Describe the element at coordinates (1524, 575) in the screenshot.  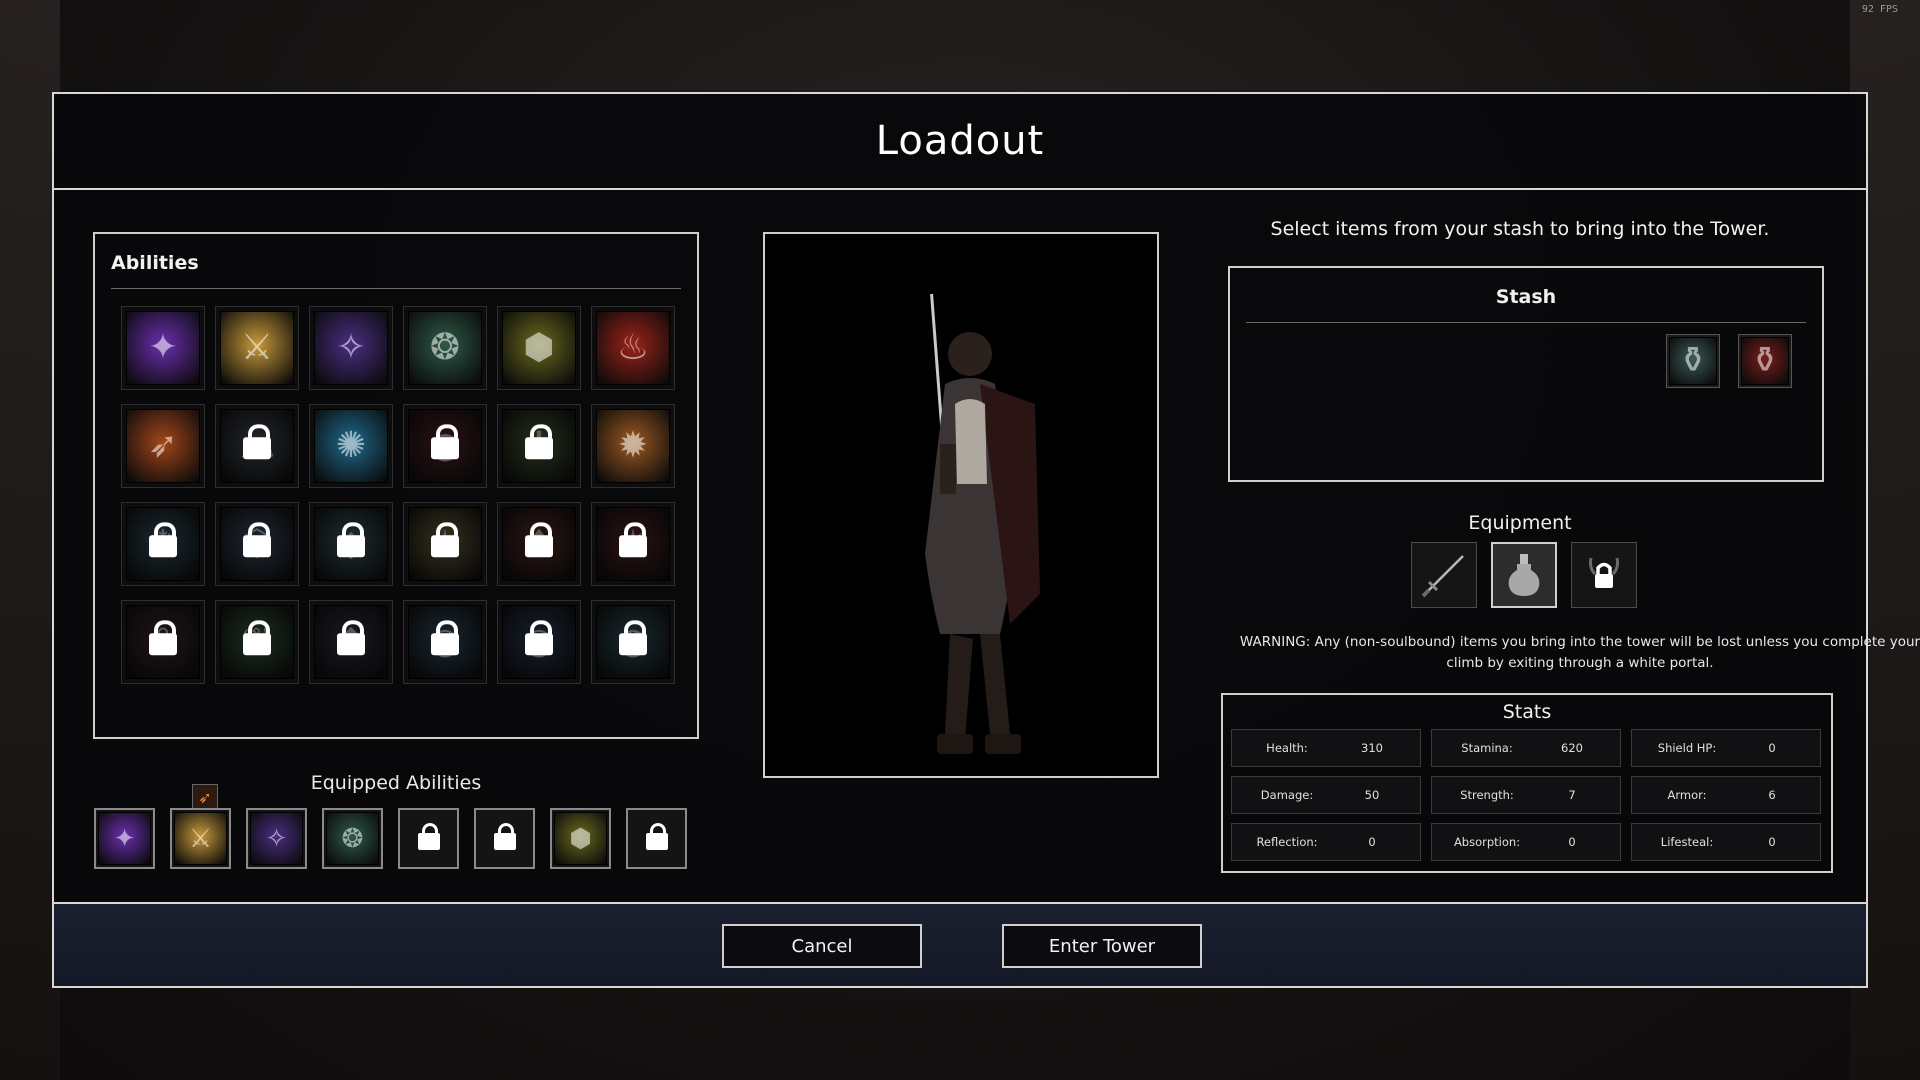
I see `equipment-slot-consumable` at that location.